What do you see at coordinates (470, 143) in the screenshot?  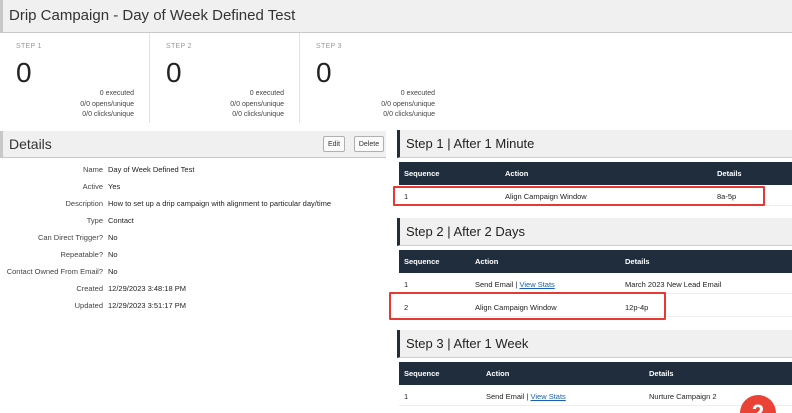 I see `section-title: Step 1 | After 1 Minute` at bounding box center [470, 143].